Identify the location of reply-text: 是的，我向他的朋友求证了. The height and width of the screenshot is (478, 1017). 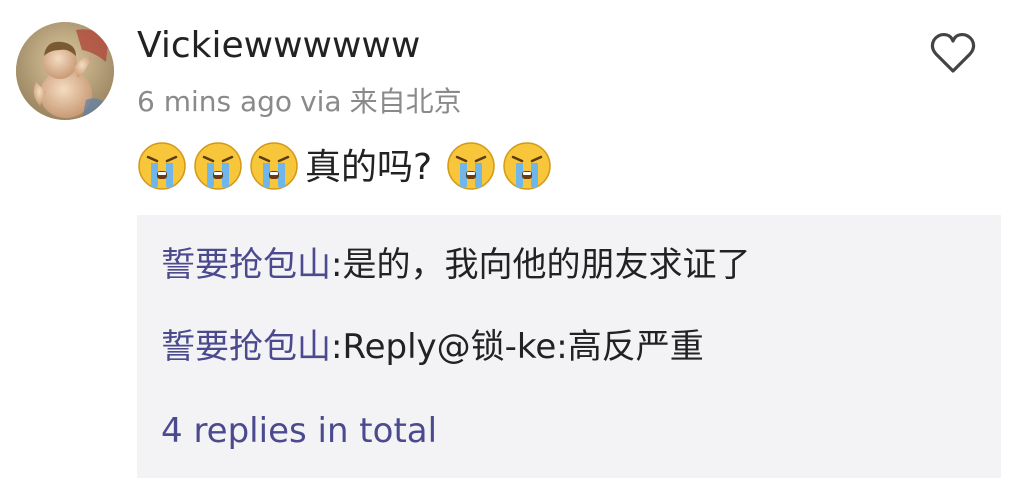
(546, 265).